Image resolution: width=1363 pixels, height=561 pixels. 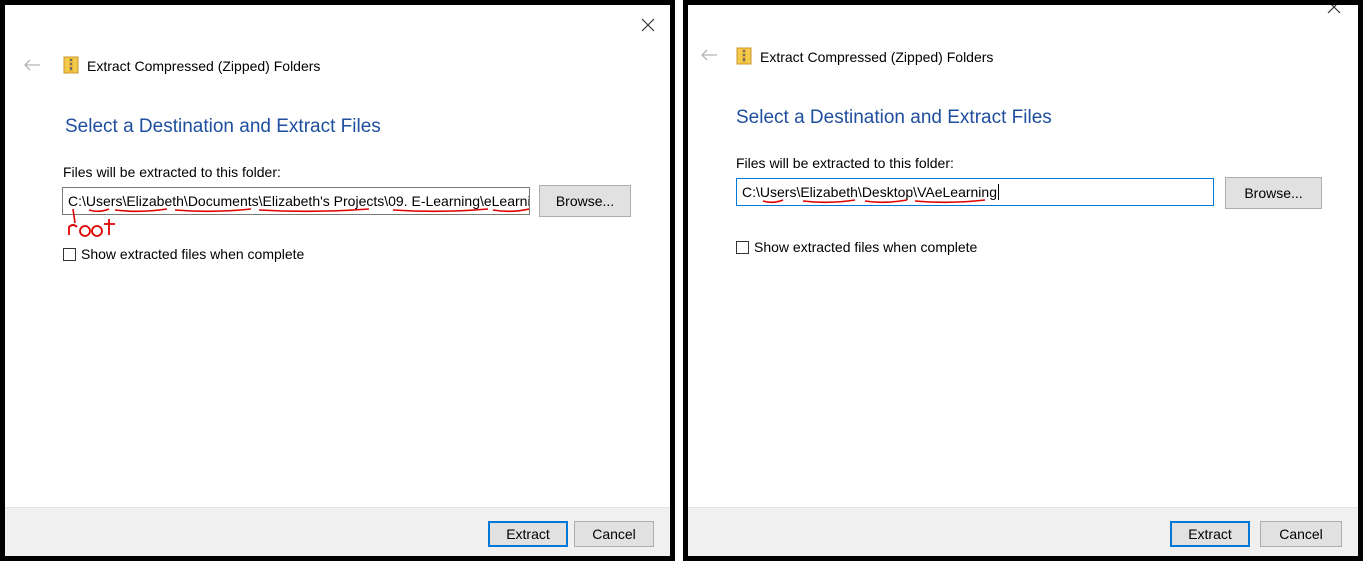 What do you see at coordinates (975, 192) in the screenshot?
I see `destination-path-input: C:\Users\Elizabeth\Desktop\VAeLearning` at bounding box center [975, 192].